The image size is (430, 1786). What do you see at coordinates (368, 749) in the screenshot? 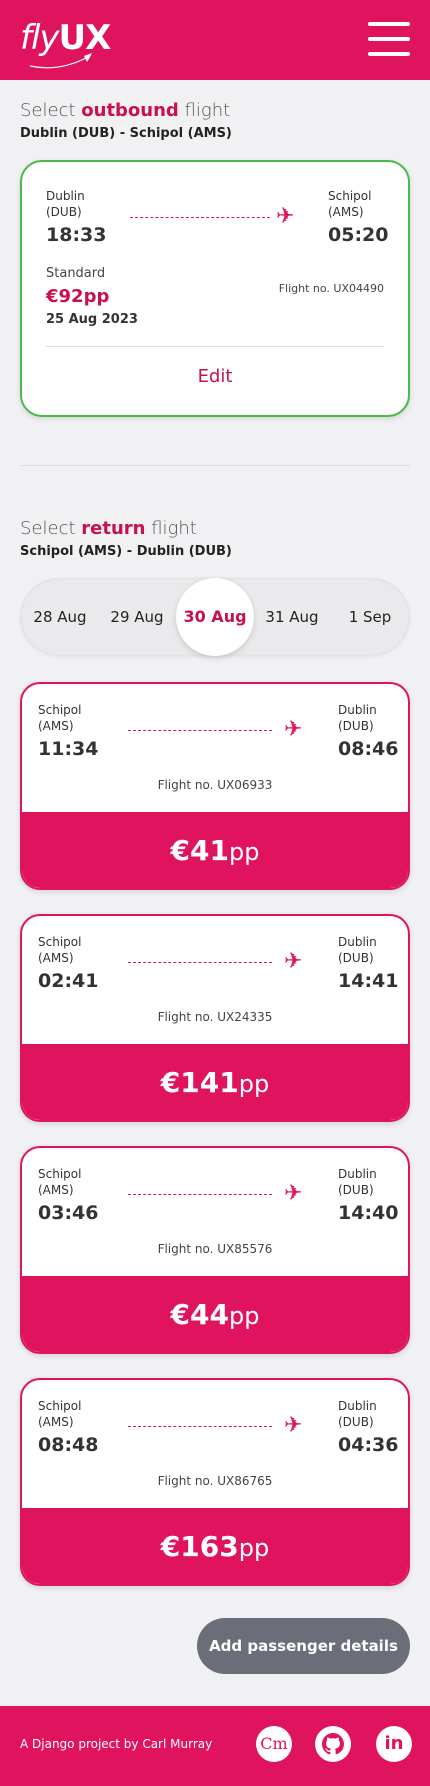
I see `arrival-time: 08:46` at bounding box center [368, 749].